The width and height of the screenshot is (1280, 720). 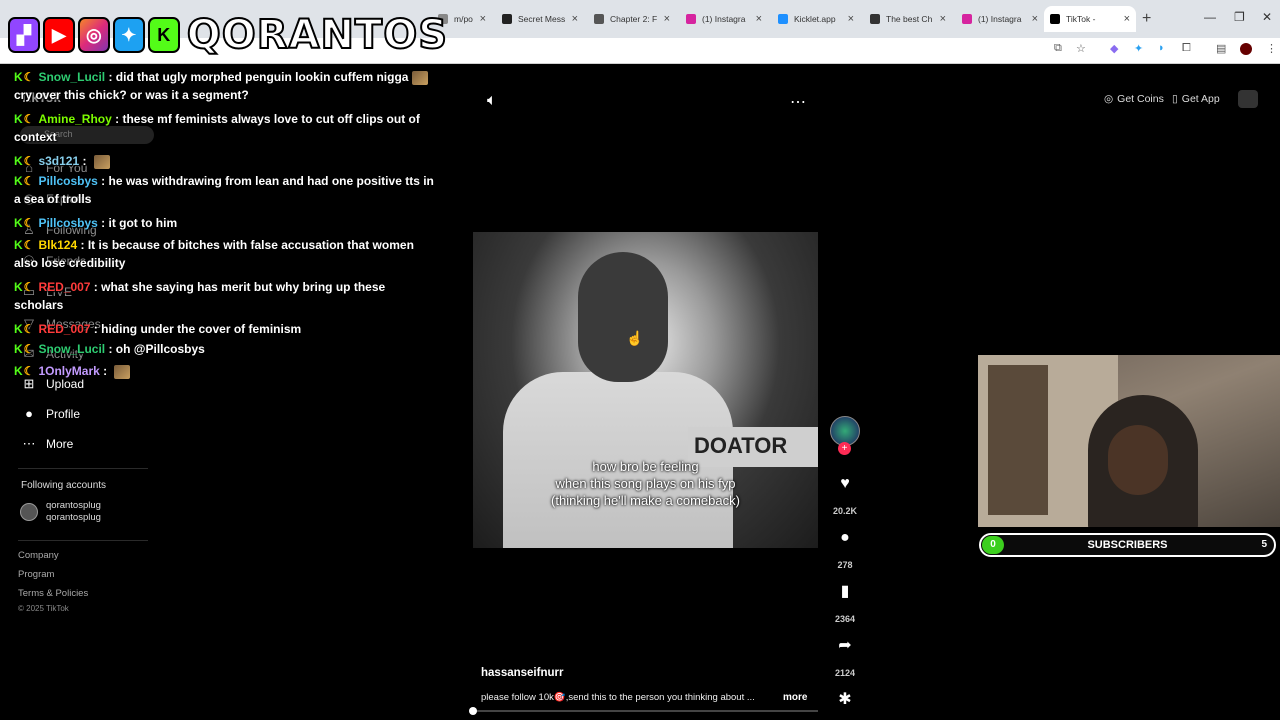 I want to click on twitter-icon: ✦, so click(x=128, y=35).